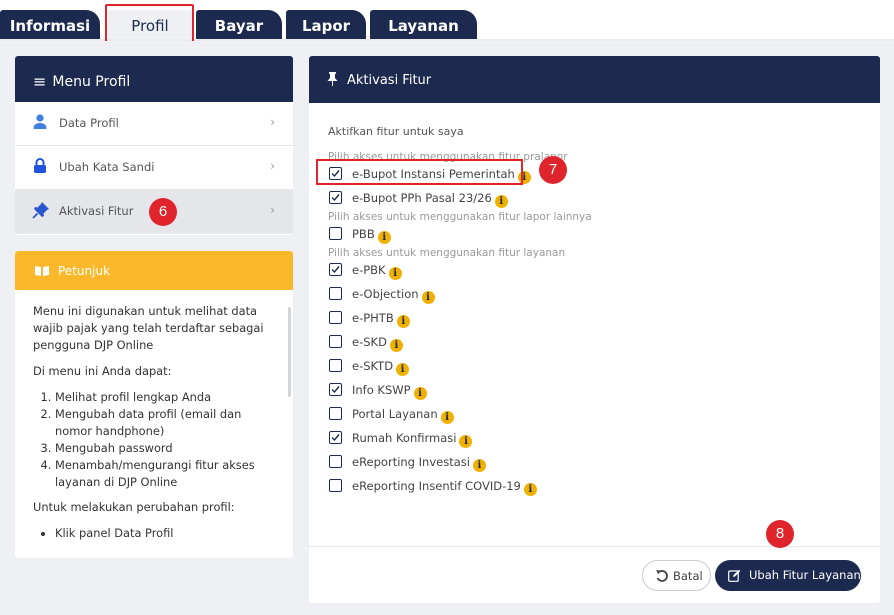  I want to click on sidebar-item-label: Data Profil, so click(89, 123).